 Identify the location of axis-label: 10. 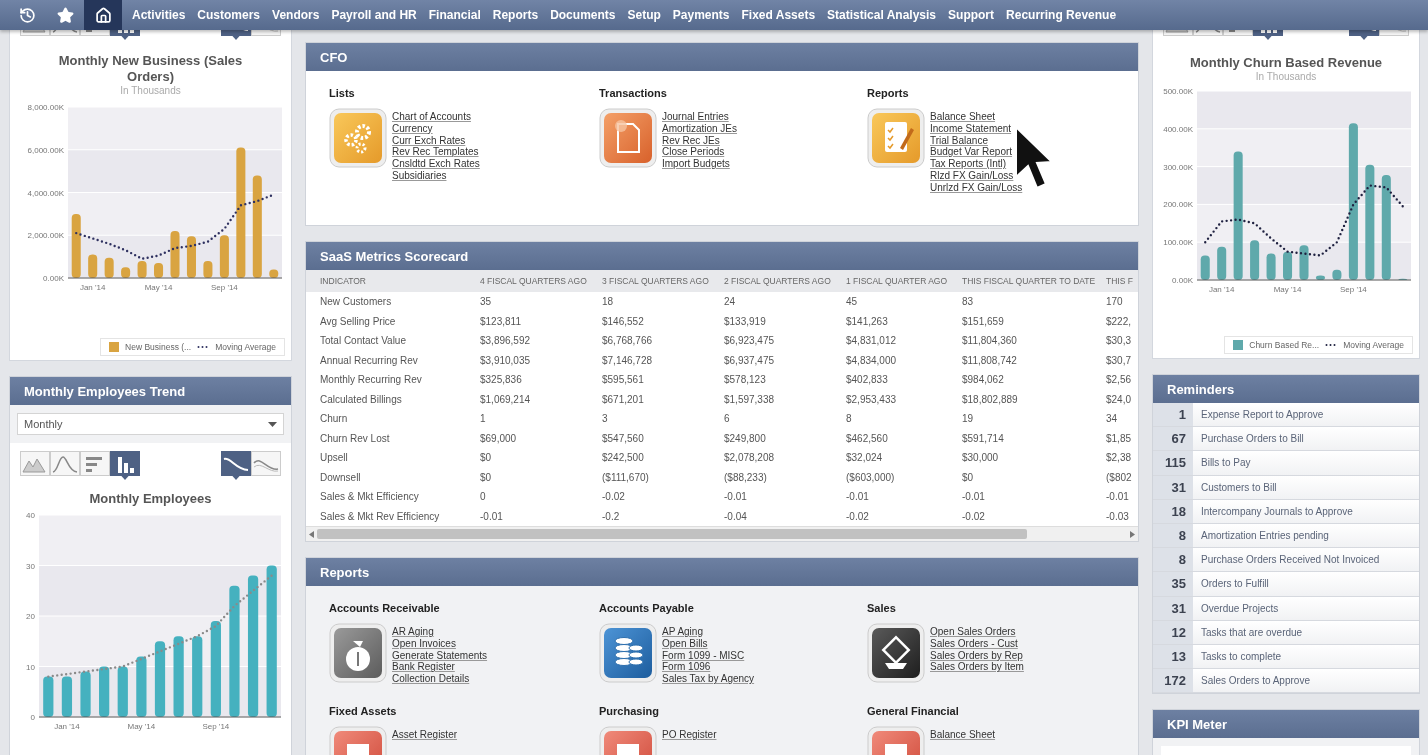
(30, 667).